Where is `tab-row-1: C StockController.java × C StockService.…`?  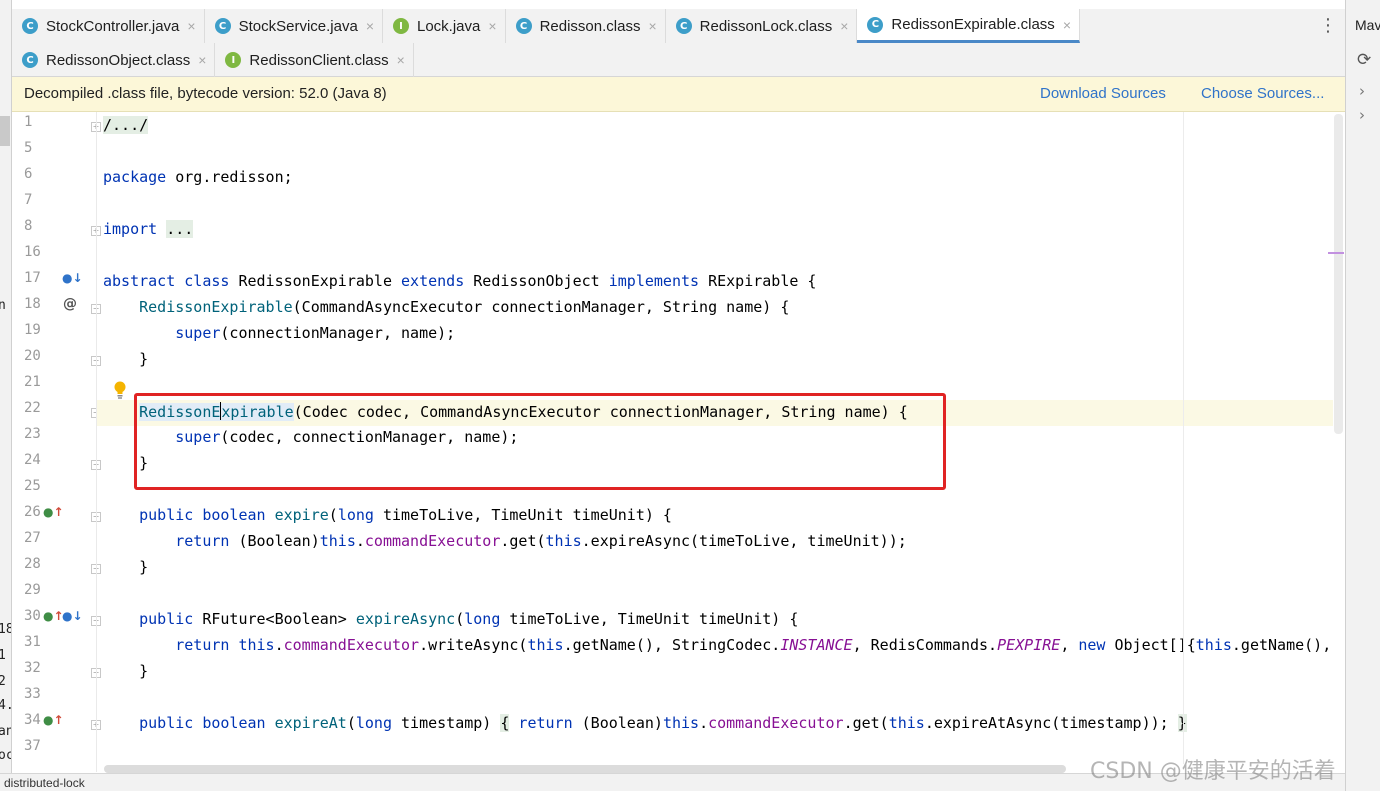
tab-row-1: C StockController.java × C StockService.… is located at coordinates (546, 26).